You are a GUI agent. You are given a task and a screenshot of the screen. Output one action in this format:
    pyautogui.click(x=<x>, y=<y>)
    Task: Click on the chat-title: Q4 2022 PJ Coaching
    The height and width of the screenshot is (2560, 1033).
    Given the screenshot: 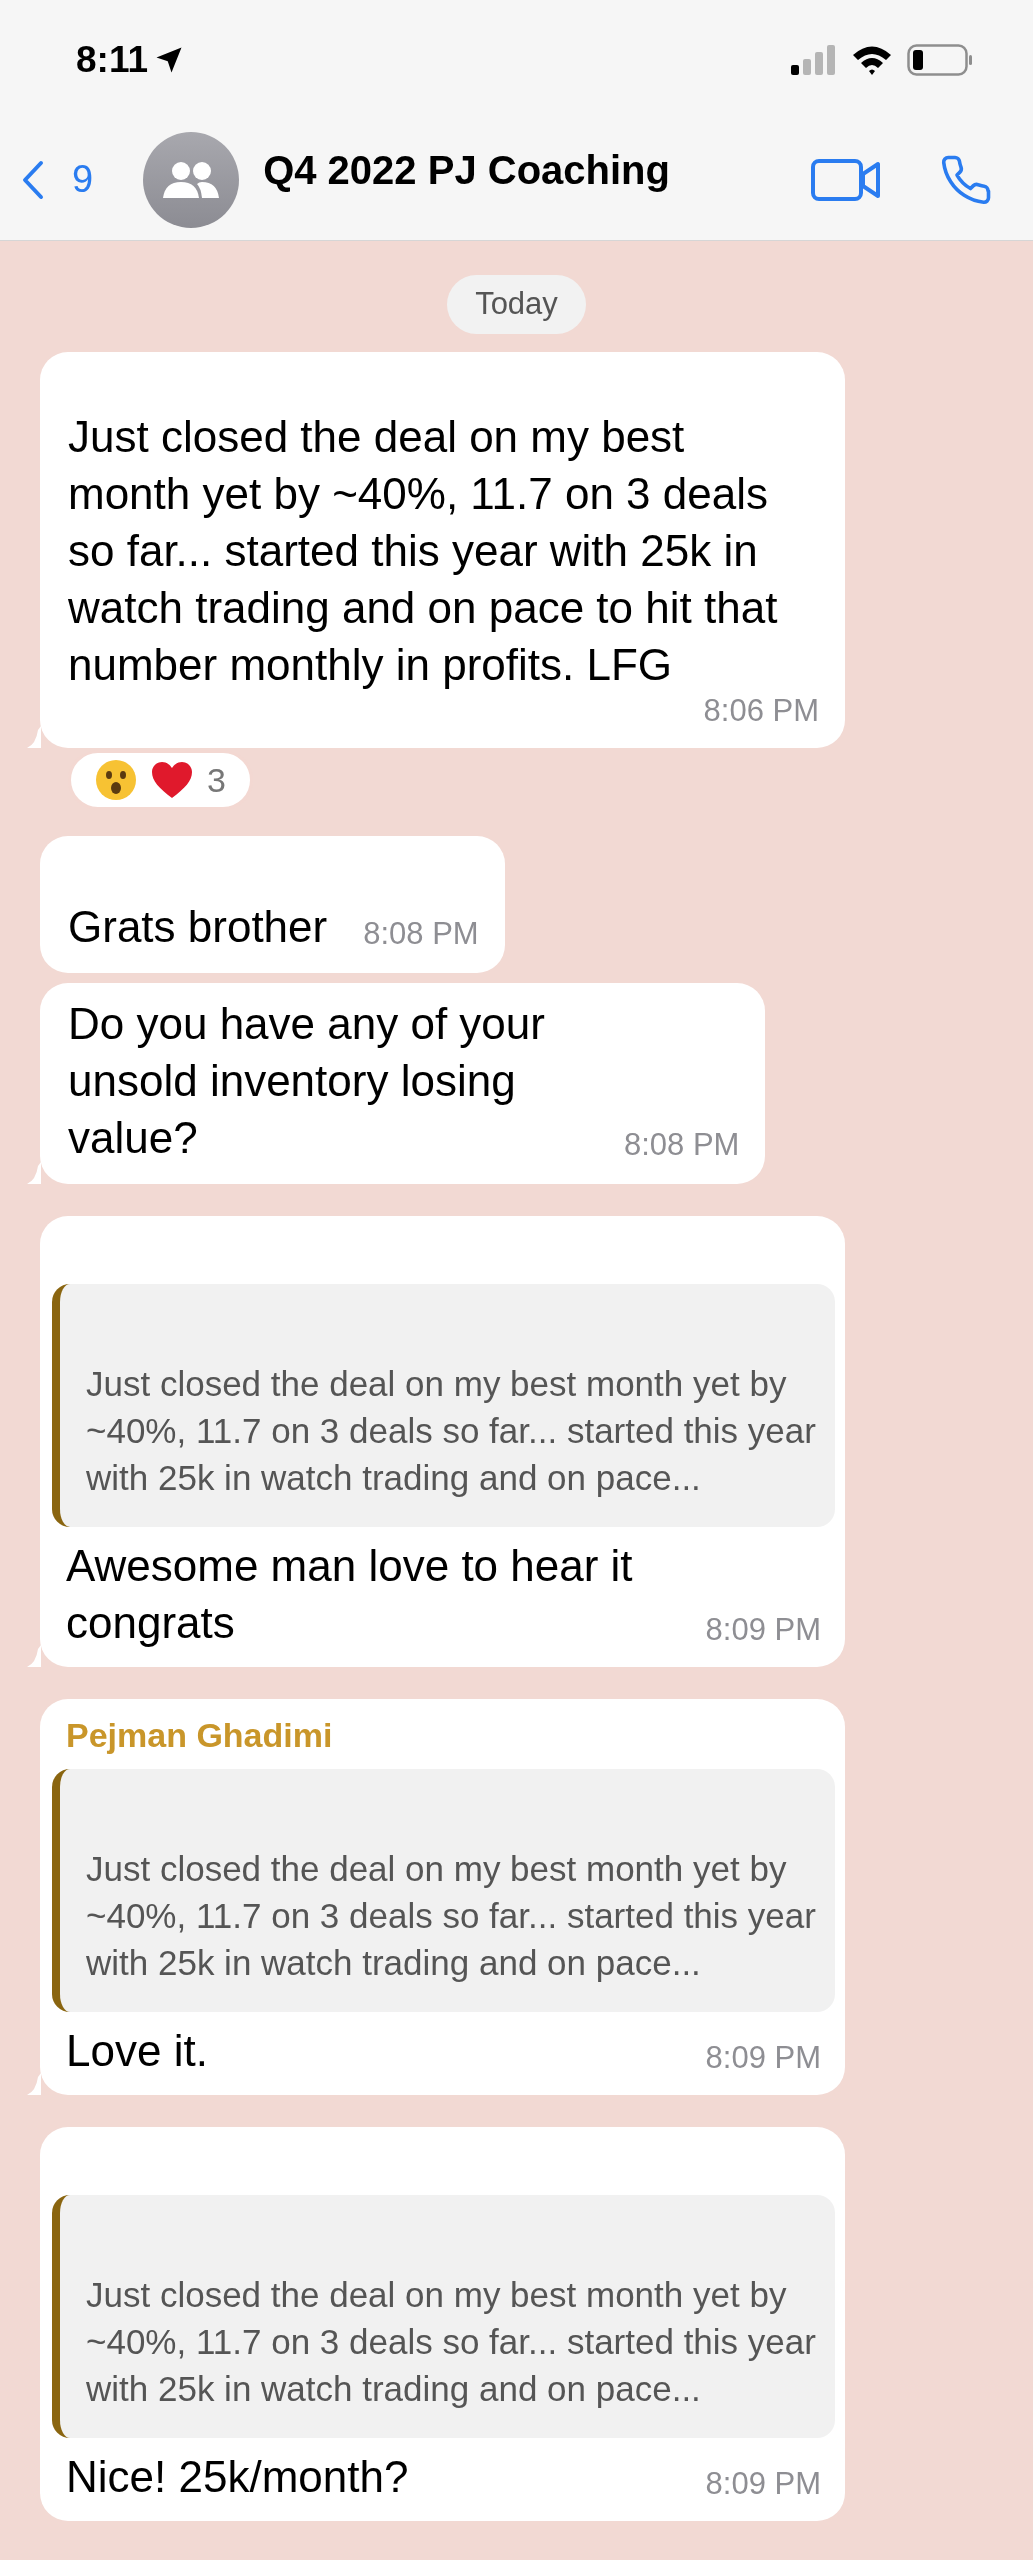 What is the action you would take?
    pyautogui.click(x=466, y=169)
    